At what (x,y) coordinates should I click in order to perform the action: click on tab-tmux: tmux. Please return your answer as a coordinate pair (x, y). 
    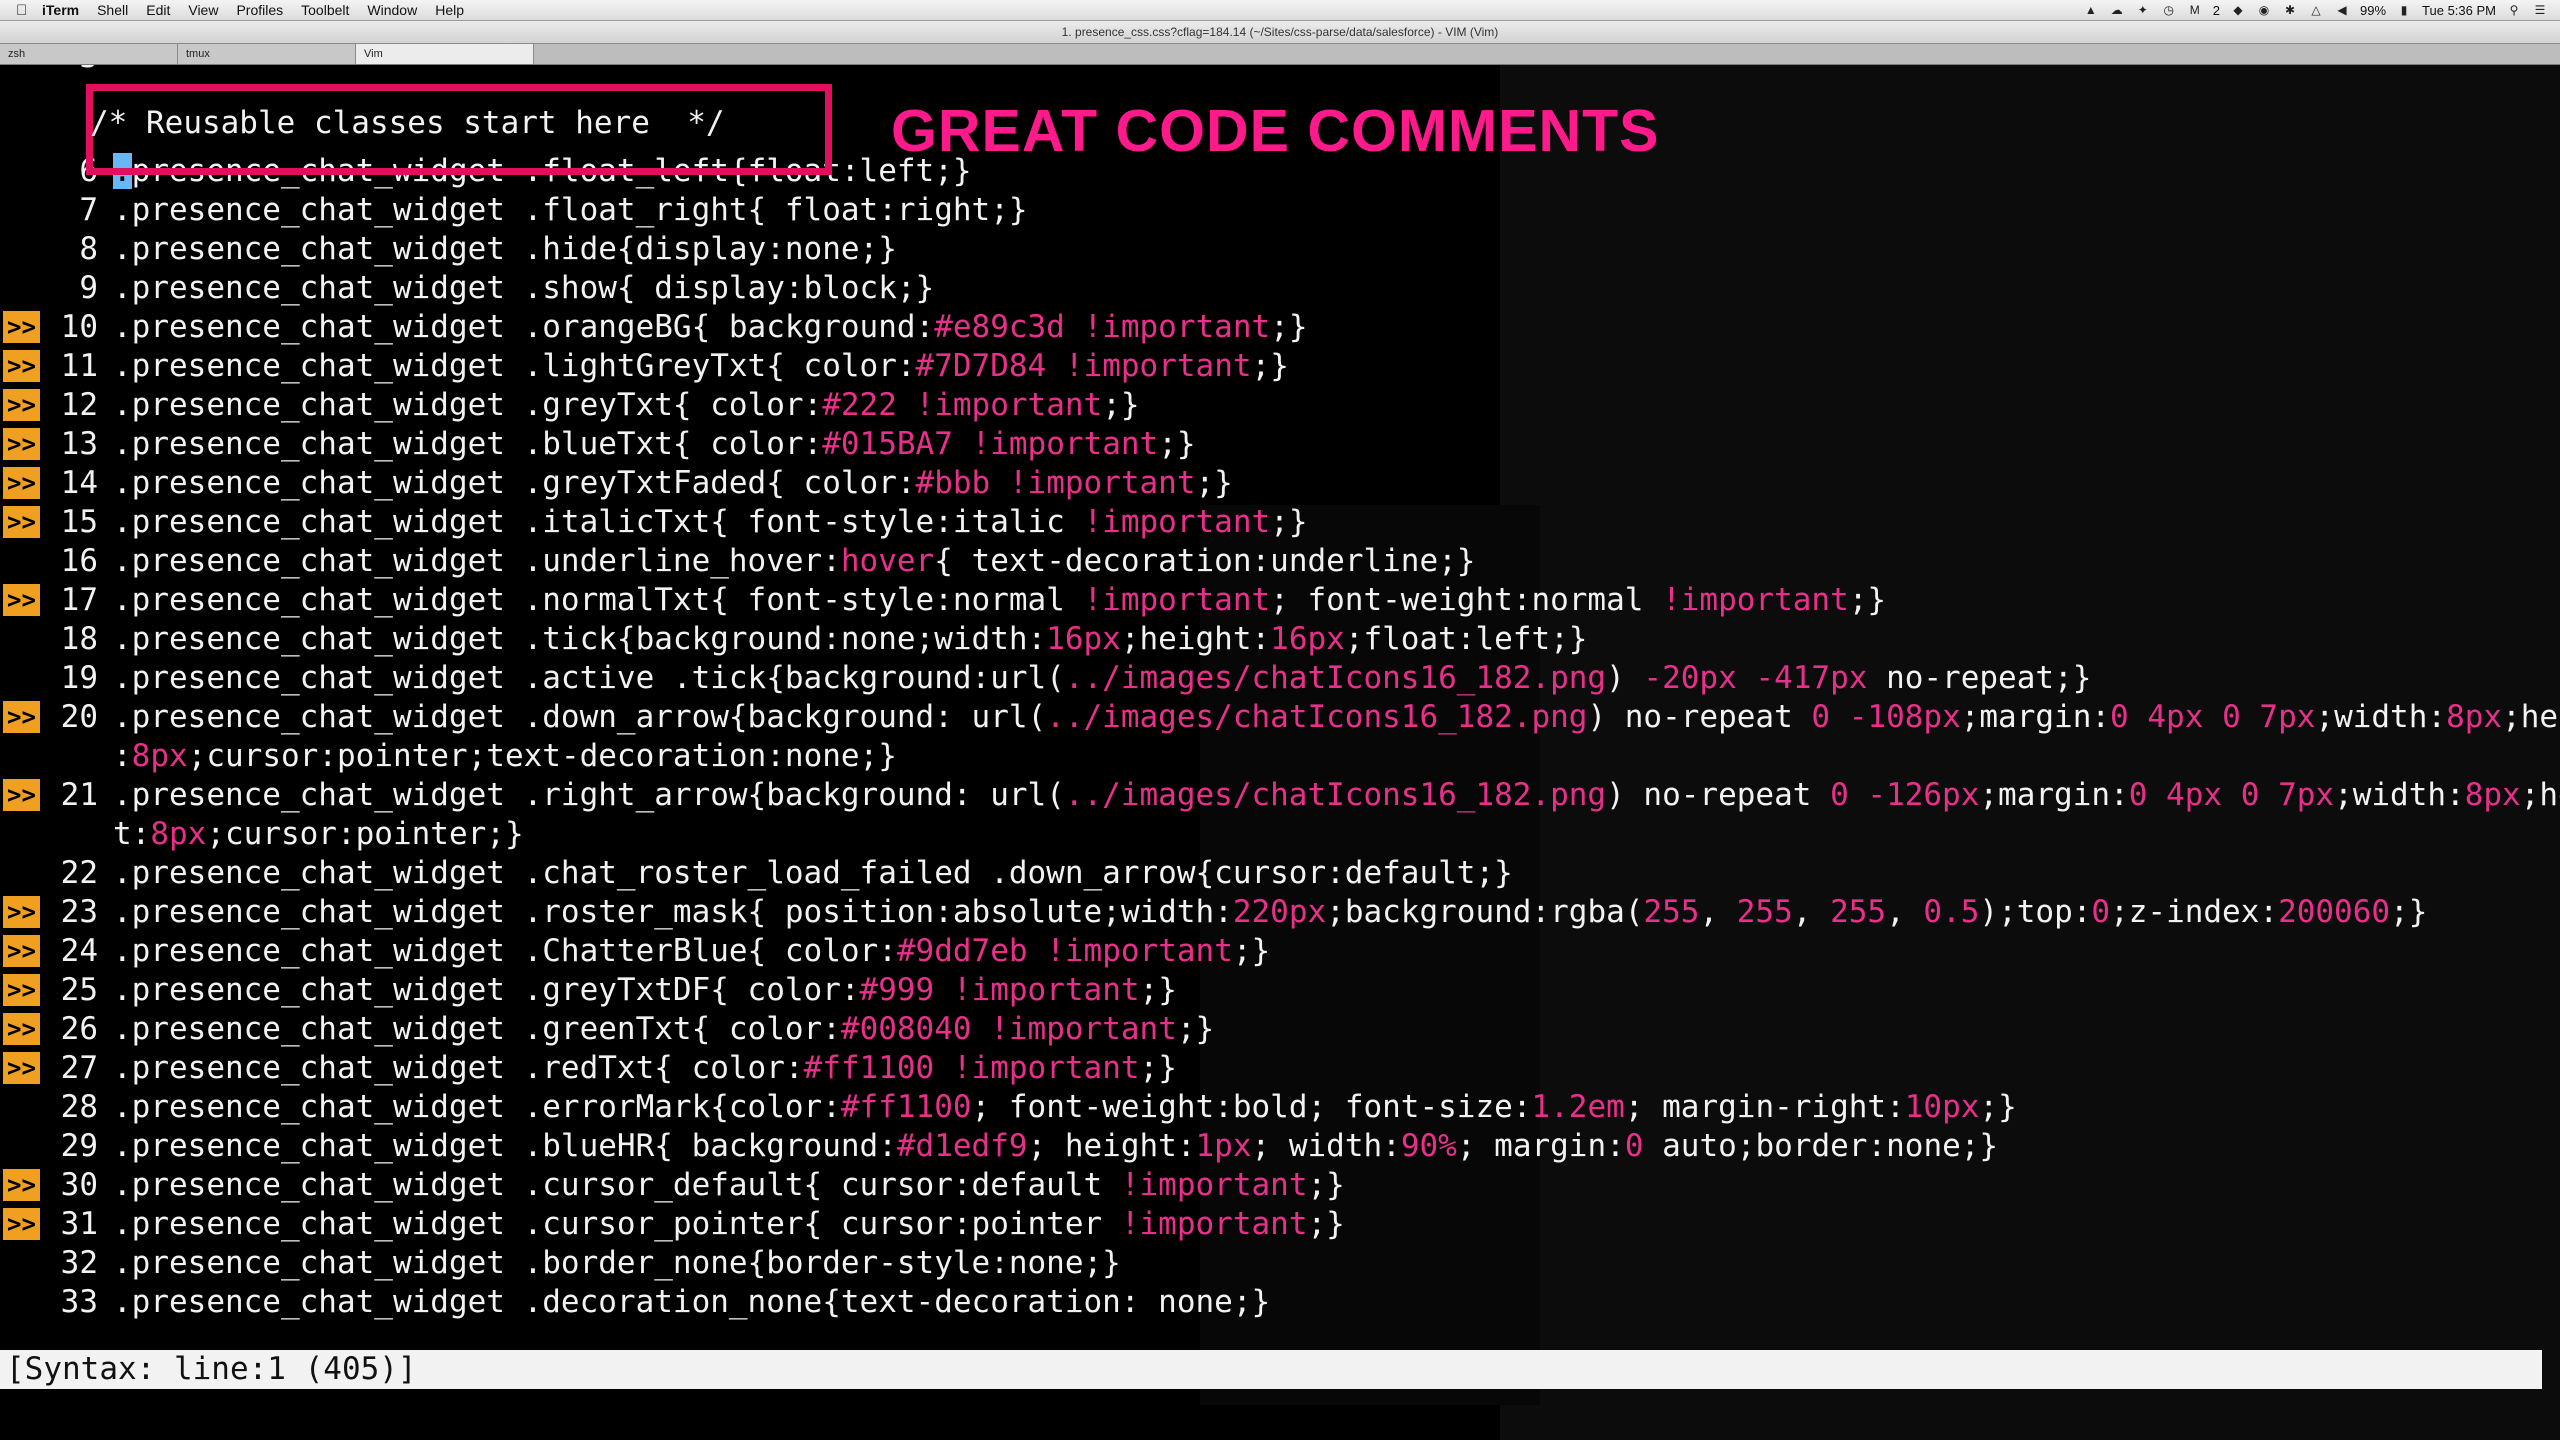
    Looking at the image, I should click on (267, 54).